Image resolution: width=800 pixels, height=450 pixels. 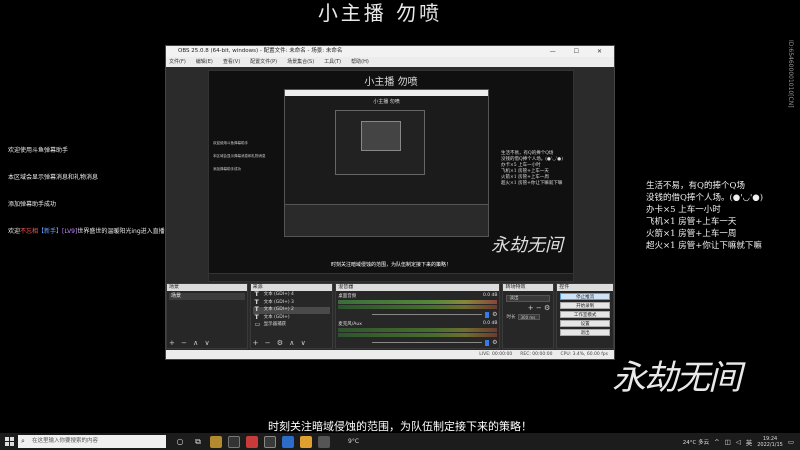 I want to click on studio-mode-button: 工作室模式, so click(x=585, y=314).